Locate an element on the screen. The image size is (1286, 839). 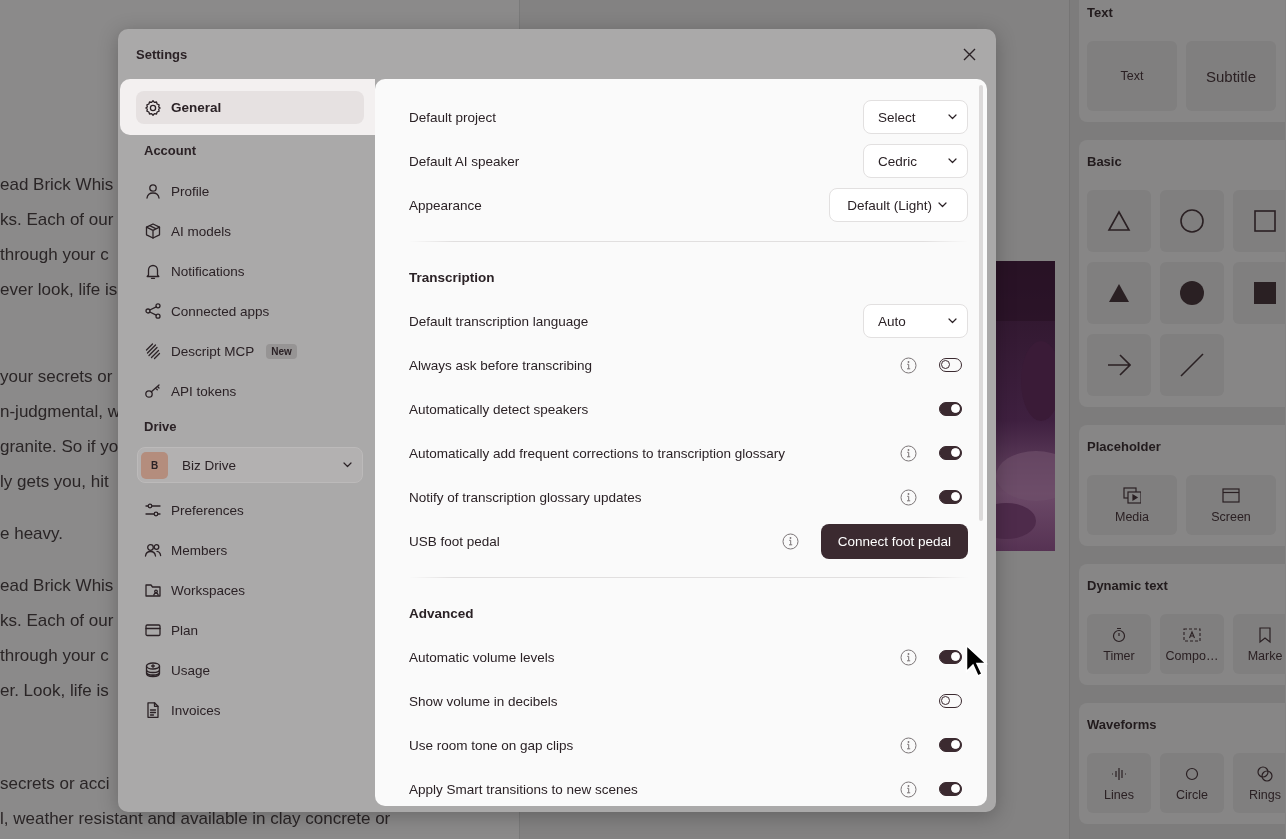
share-icon is located at coordinates (153, 311).